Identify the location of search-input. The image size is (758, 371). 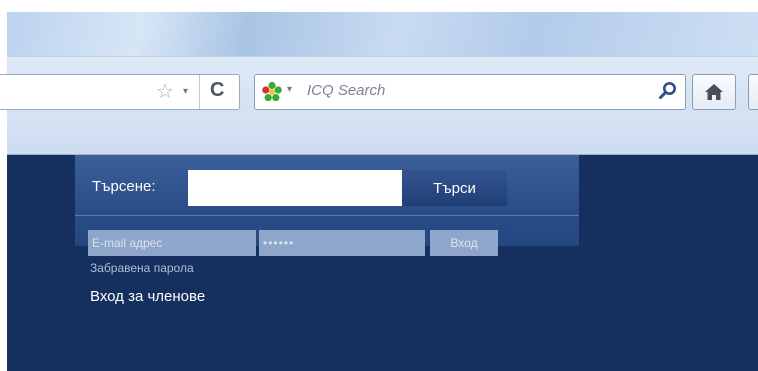
(295, 188).